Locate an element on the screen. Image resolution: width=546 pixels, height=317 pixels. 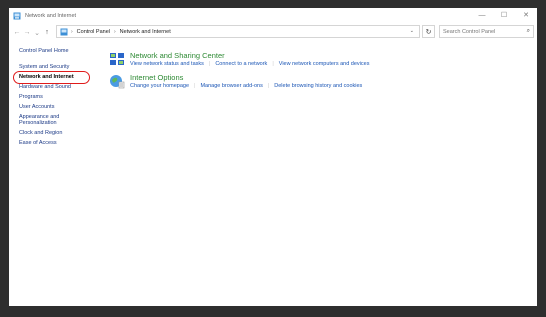
breadcrumb-network-and-internet: Network and Internet is located at coordinates (145, 32).